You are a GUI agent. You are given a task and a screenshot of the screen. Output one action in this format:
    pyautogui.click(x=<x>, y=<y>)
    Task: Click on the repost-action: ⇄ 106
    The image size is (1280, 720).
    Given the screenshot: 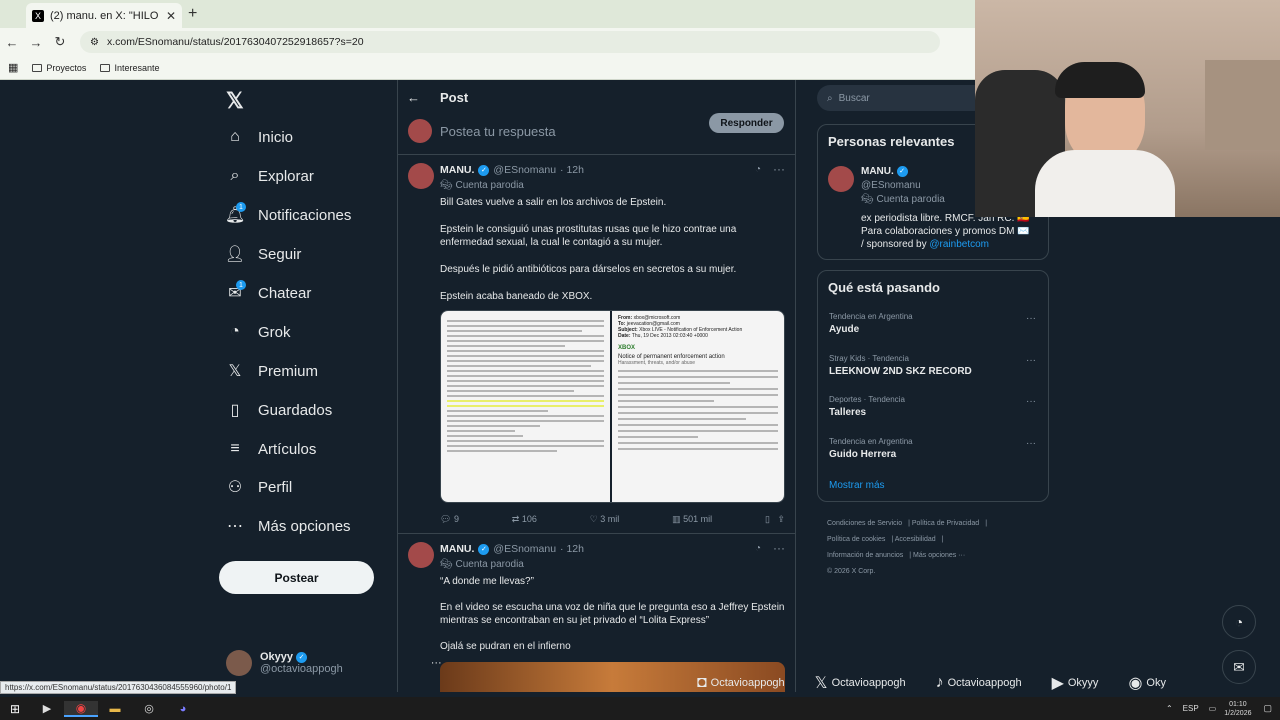 What is the action you would take?
    pyautogui.click(x=524, y=519)
    